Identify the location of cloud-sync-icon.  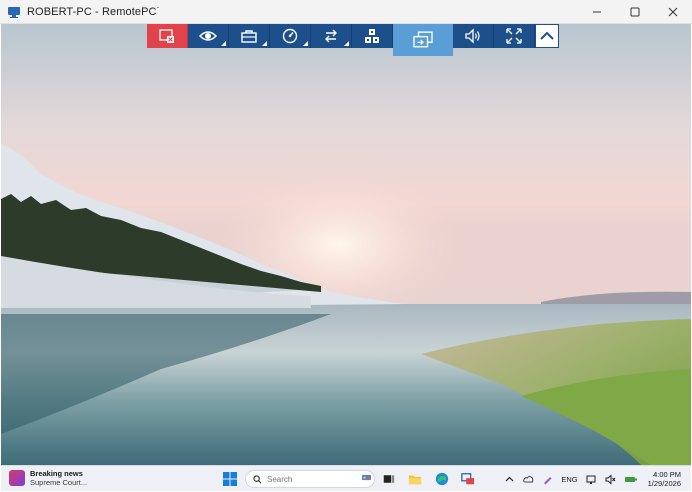
(528, 478).